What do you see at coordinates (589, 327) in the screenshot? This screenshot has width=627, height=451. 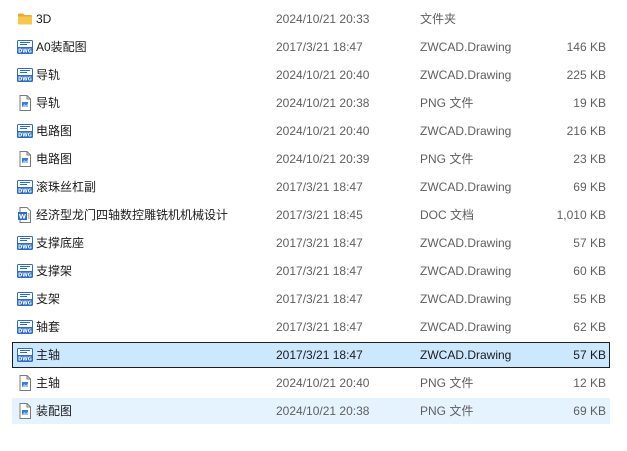 I see `file-size: 62 KB` at bounding box center [589, 327].